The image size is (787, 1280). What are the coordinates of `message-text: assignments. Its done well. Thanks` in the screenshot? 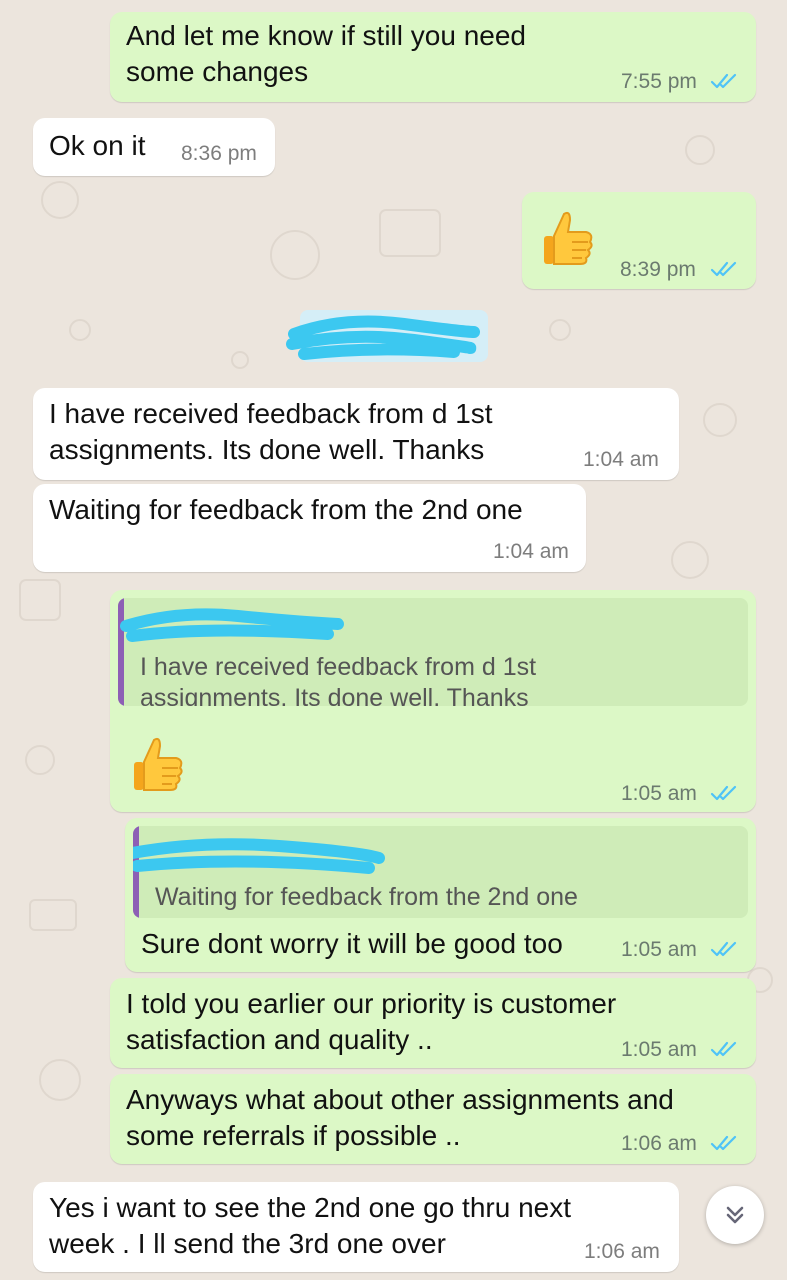 It's located at (267, 449).